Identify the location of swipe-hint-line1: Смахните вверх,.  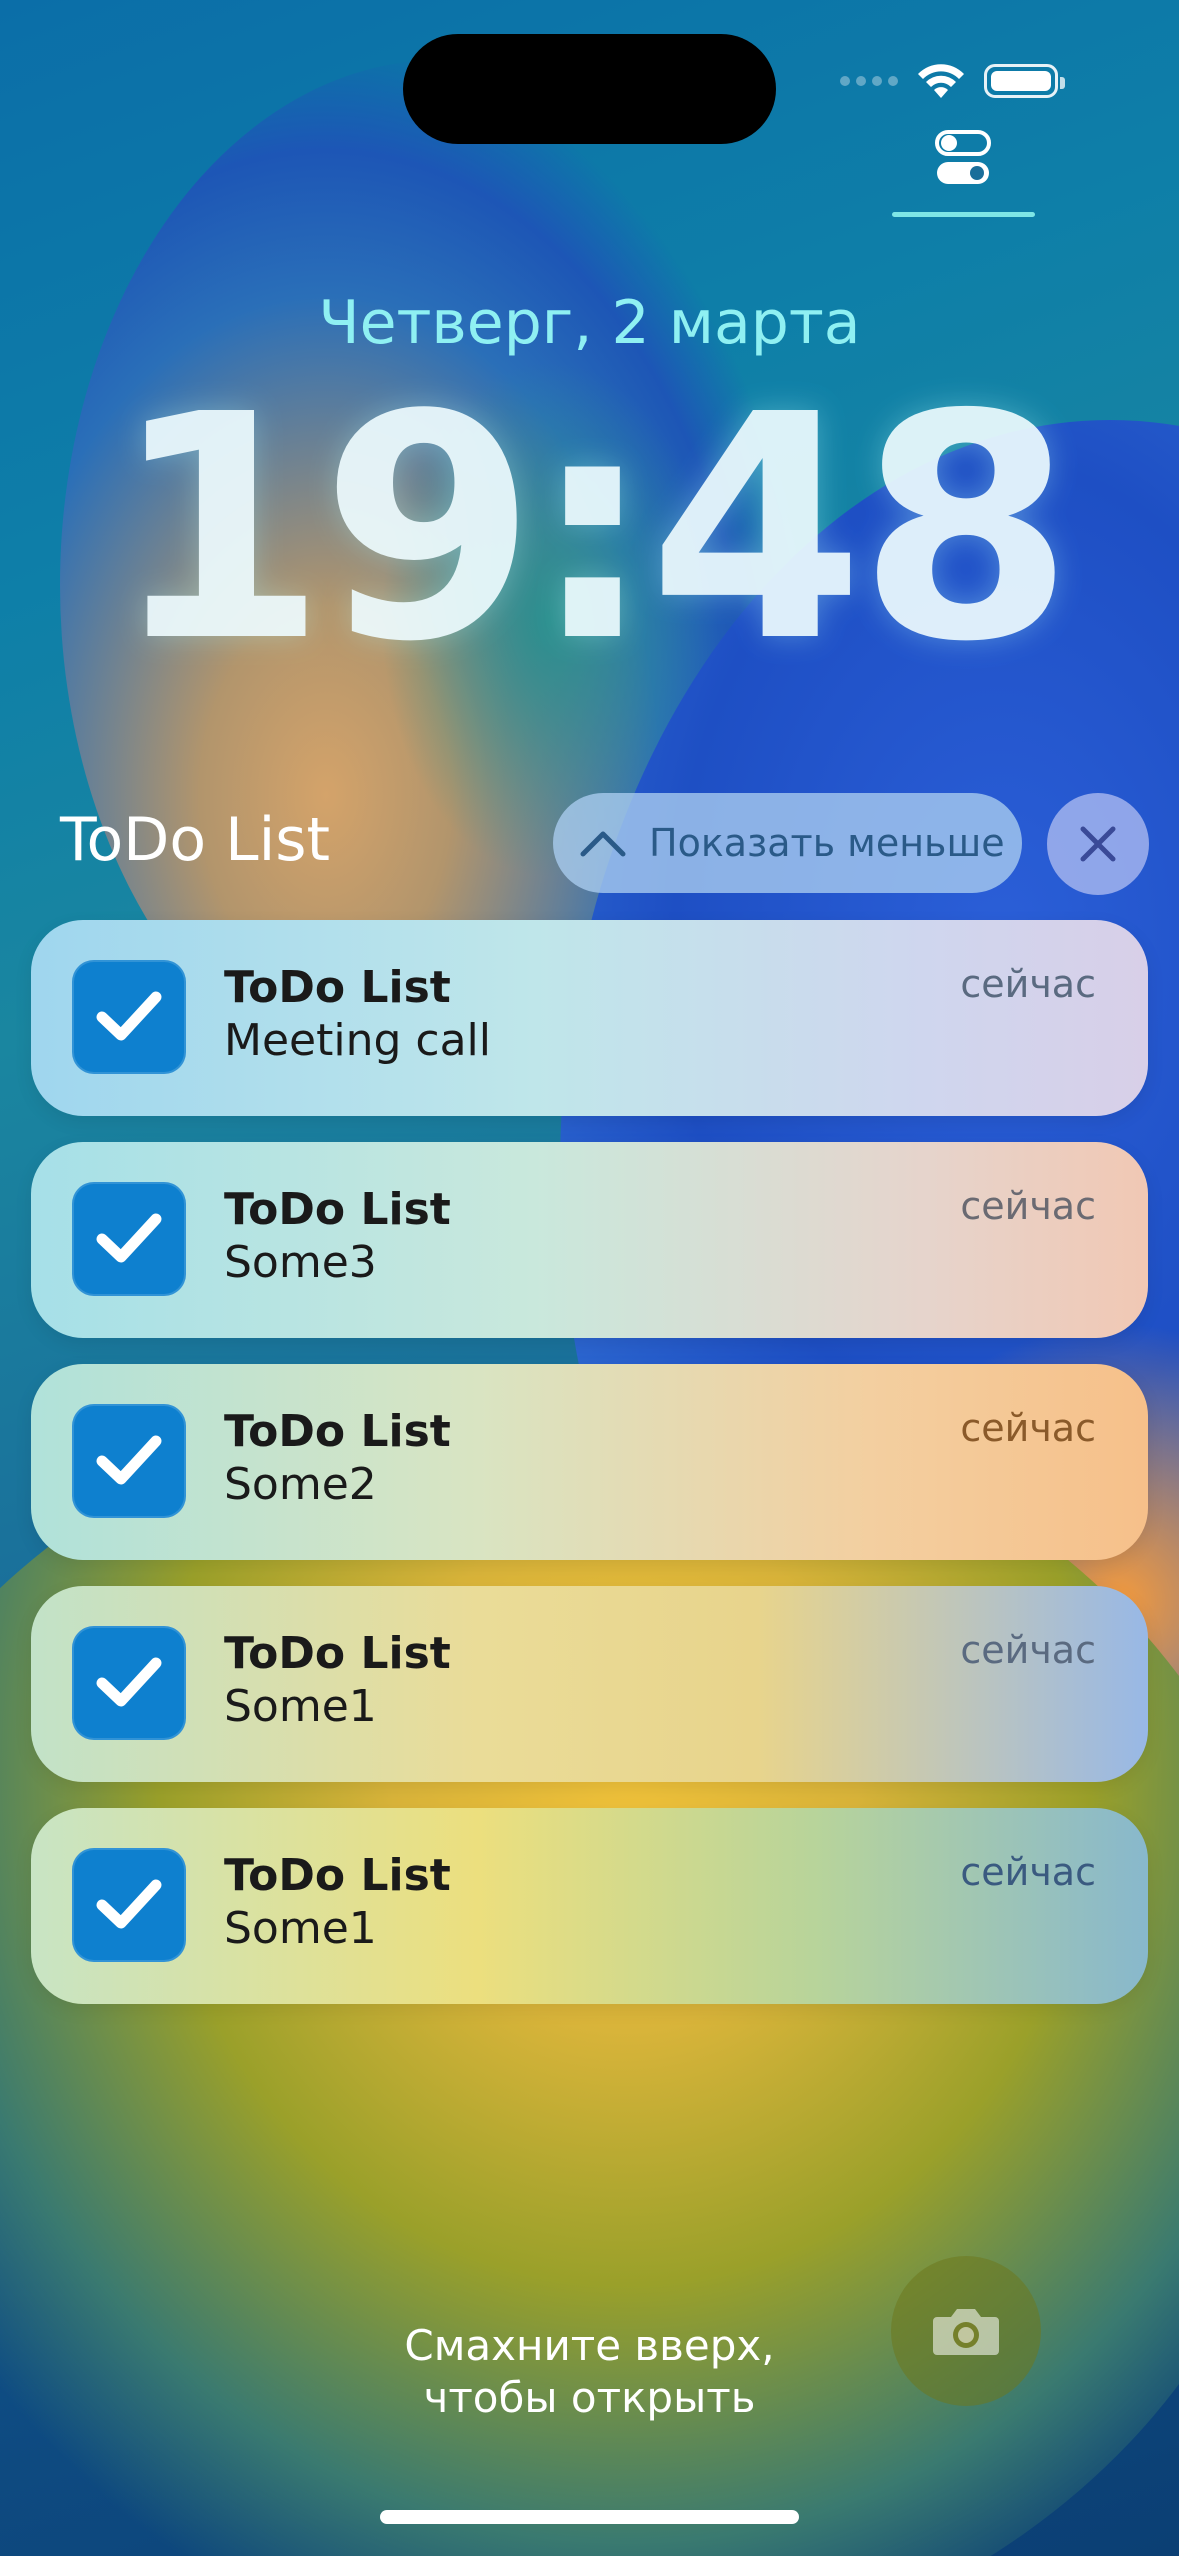
(589, 2345).